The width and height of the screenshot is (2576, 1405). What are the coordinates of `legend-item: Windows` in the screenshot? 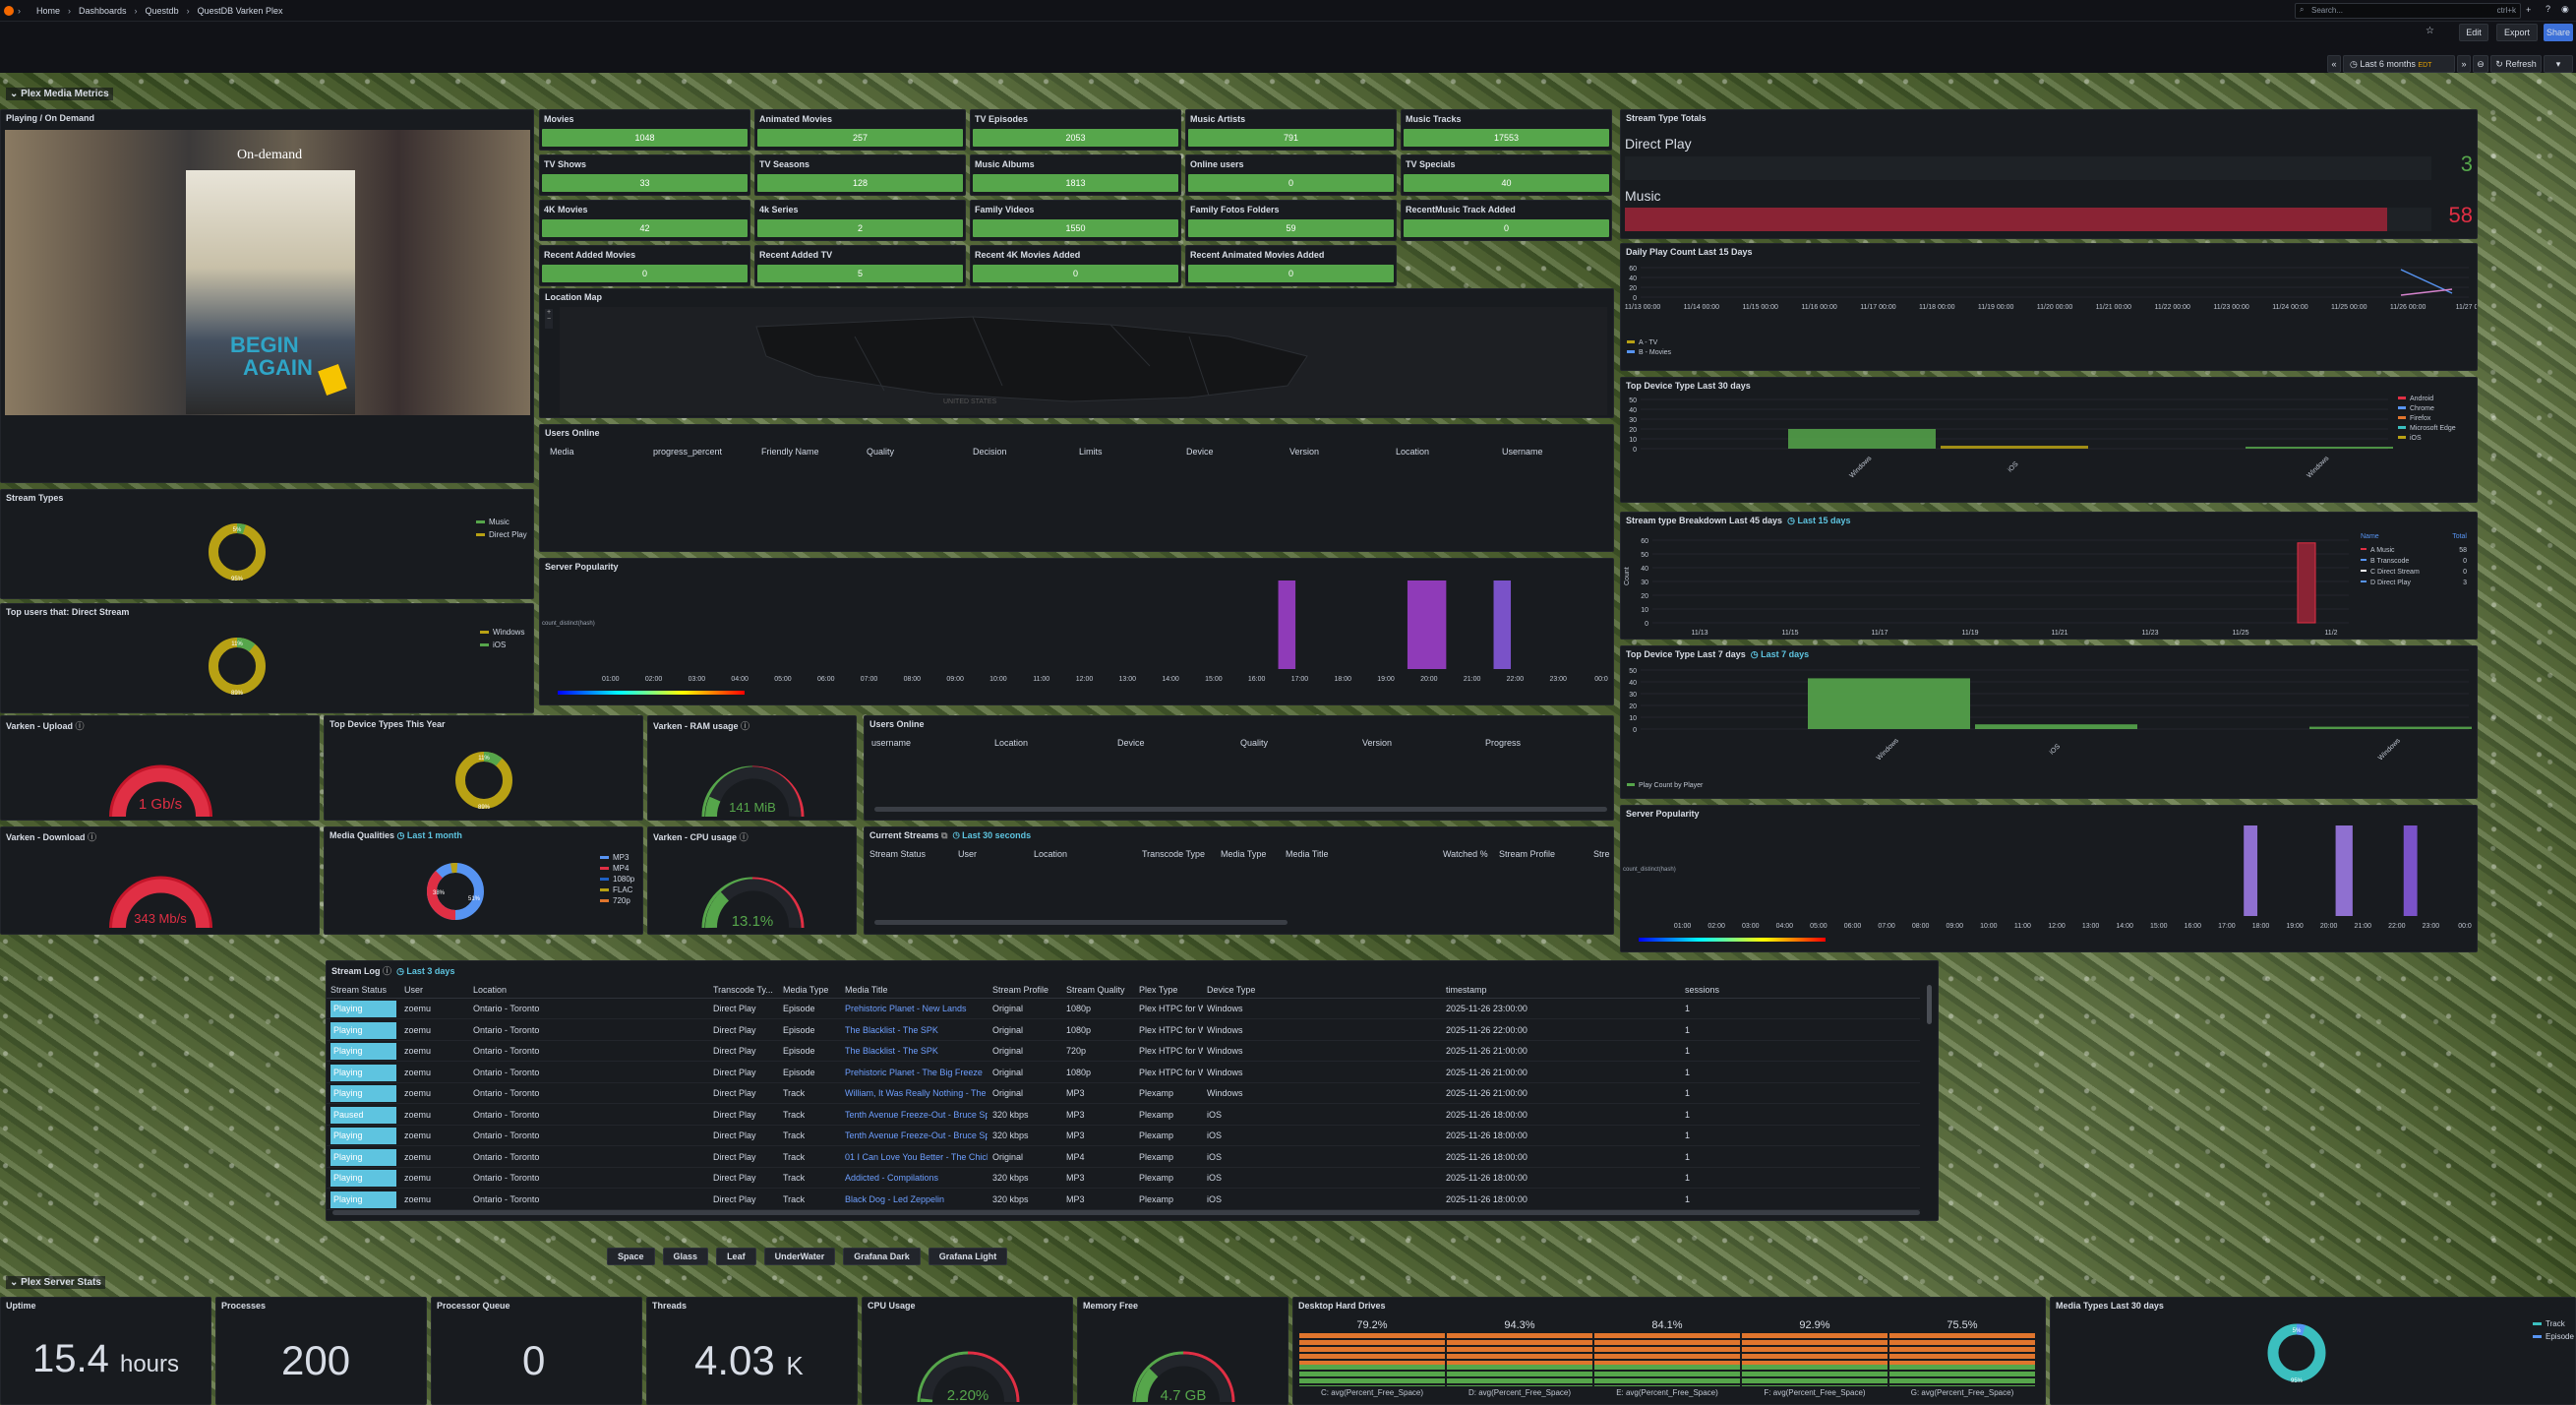 It's located at (502, 632).